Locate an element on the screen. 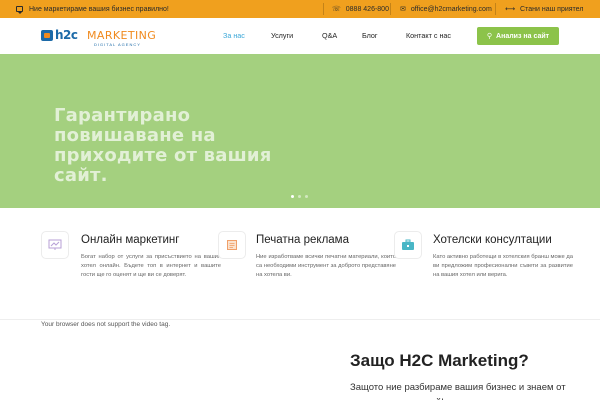 The width and height of the screenshot is (600, 400). nav-item-contact: Контакт с нас is located at coordinates (428, 35).